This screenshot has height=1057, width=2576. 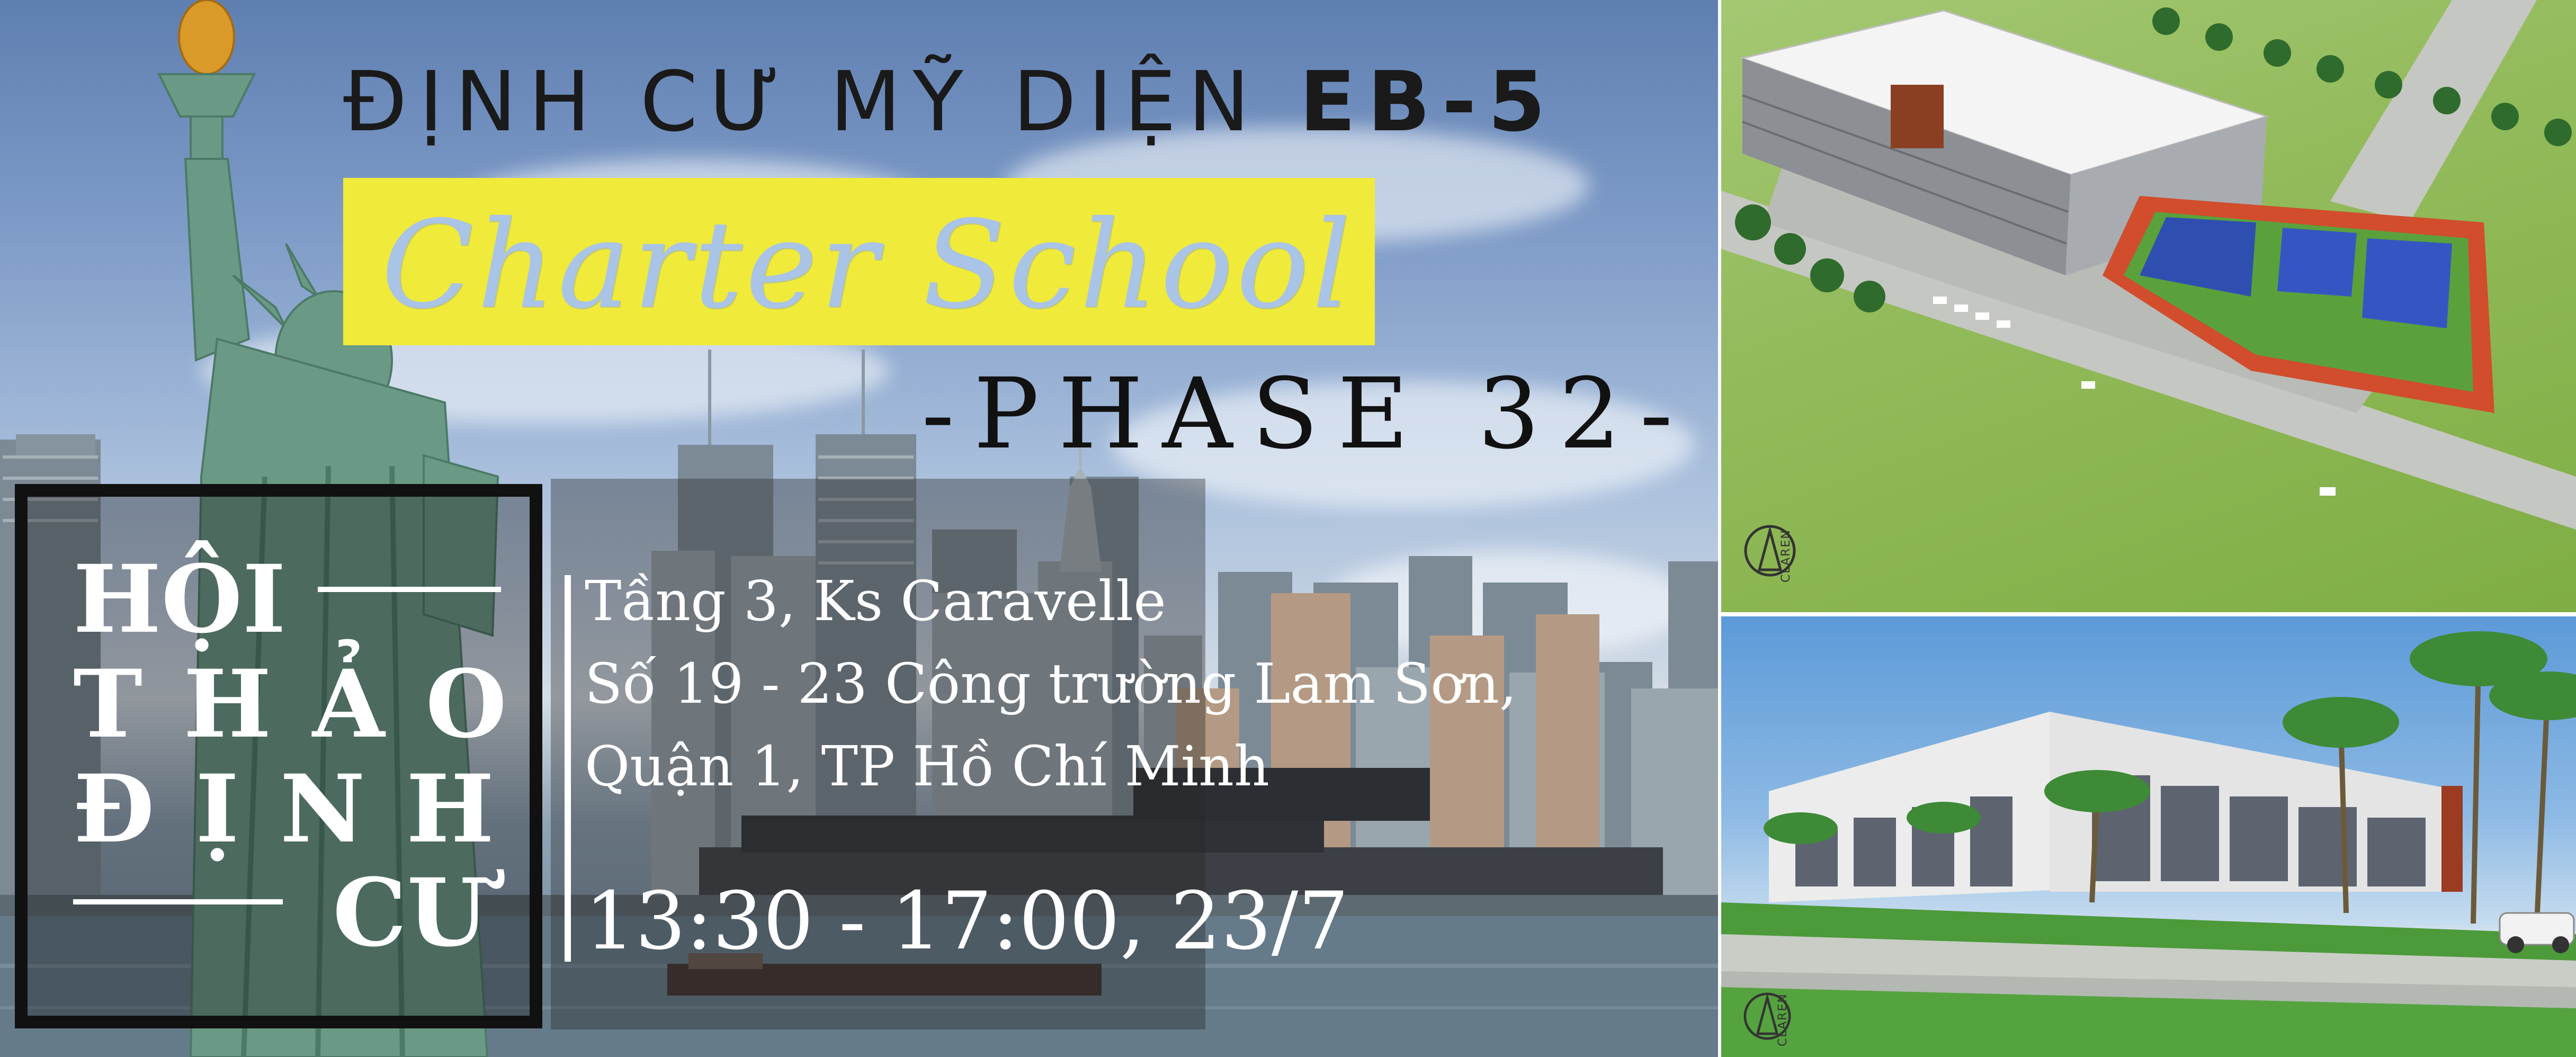 What do you see at coordinates (410, 913) in the screenshot?
I see `seminar-line-4: CƯ` at bounding box center [410, 913].